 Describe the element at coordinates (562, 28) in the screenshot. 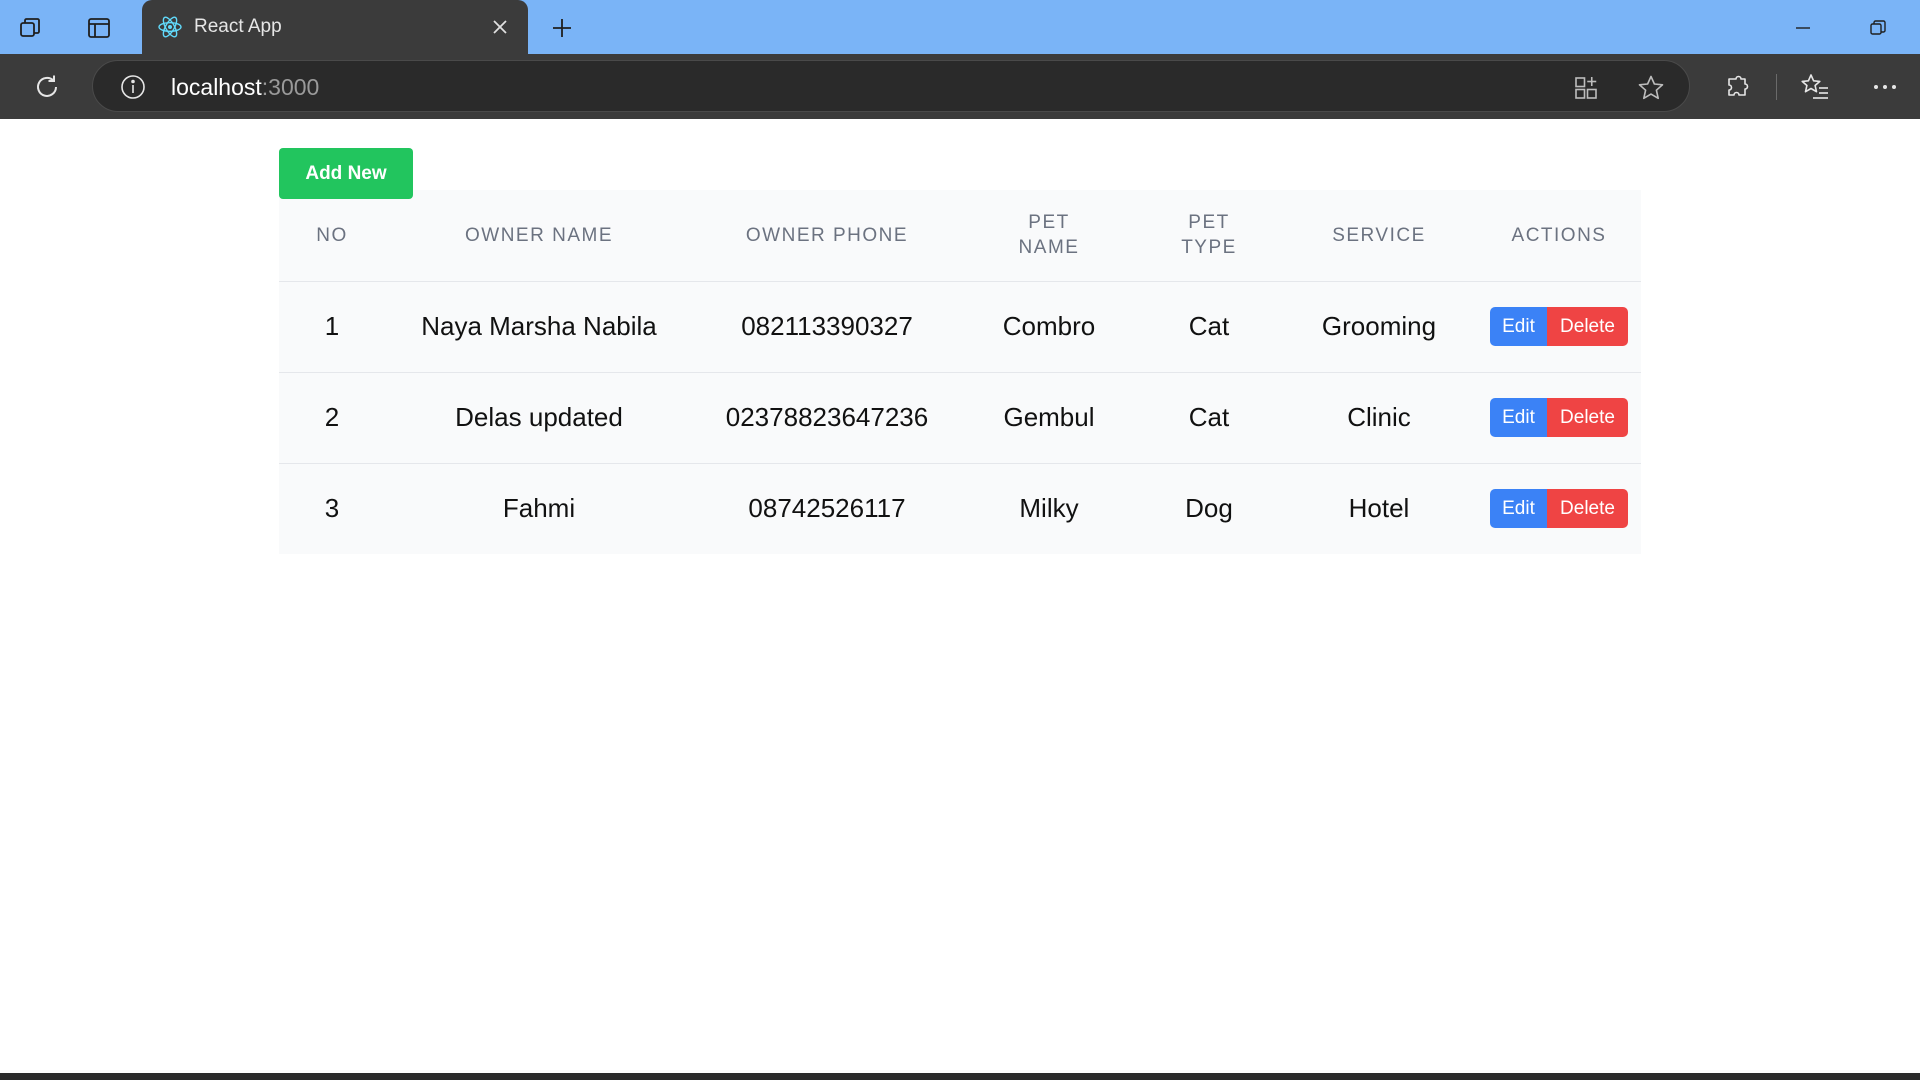

I see `plus-icon` at that location.